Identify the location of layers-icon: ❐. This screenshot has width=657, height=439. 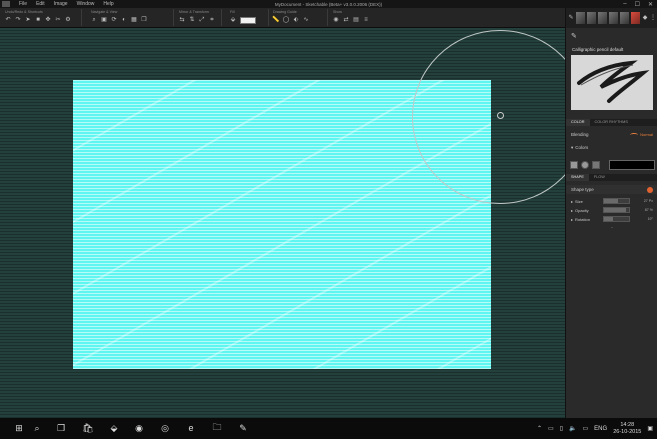
(144, 20).